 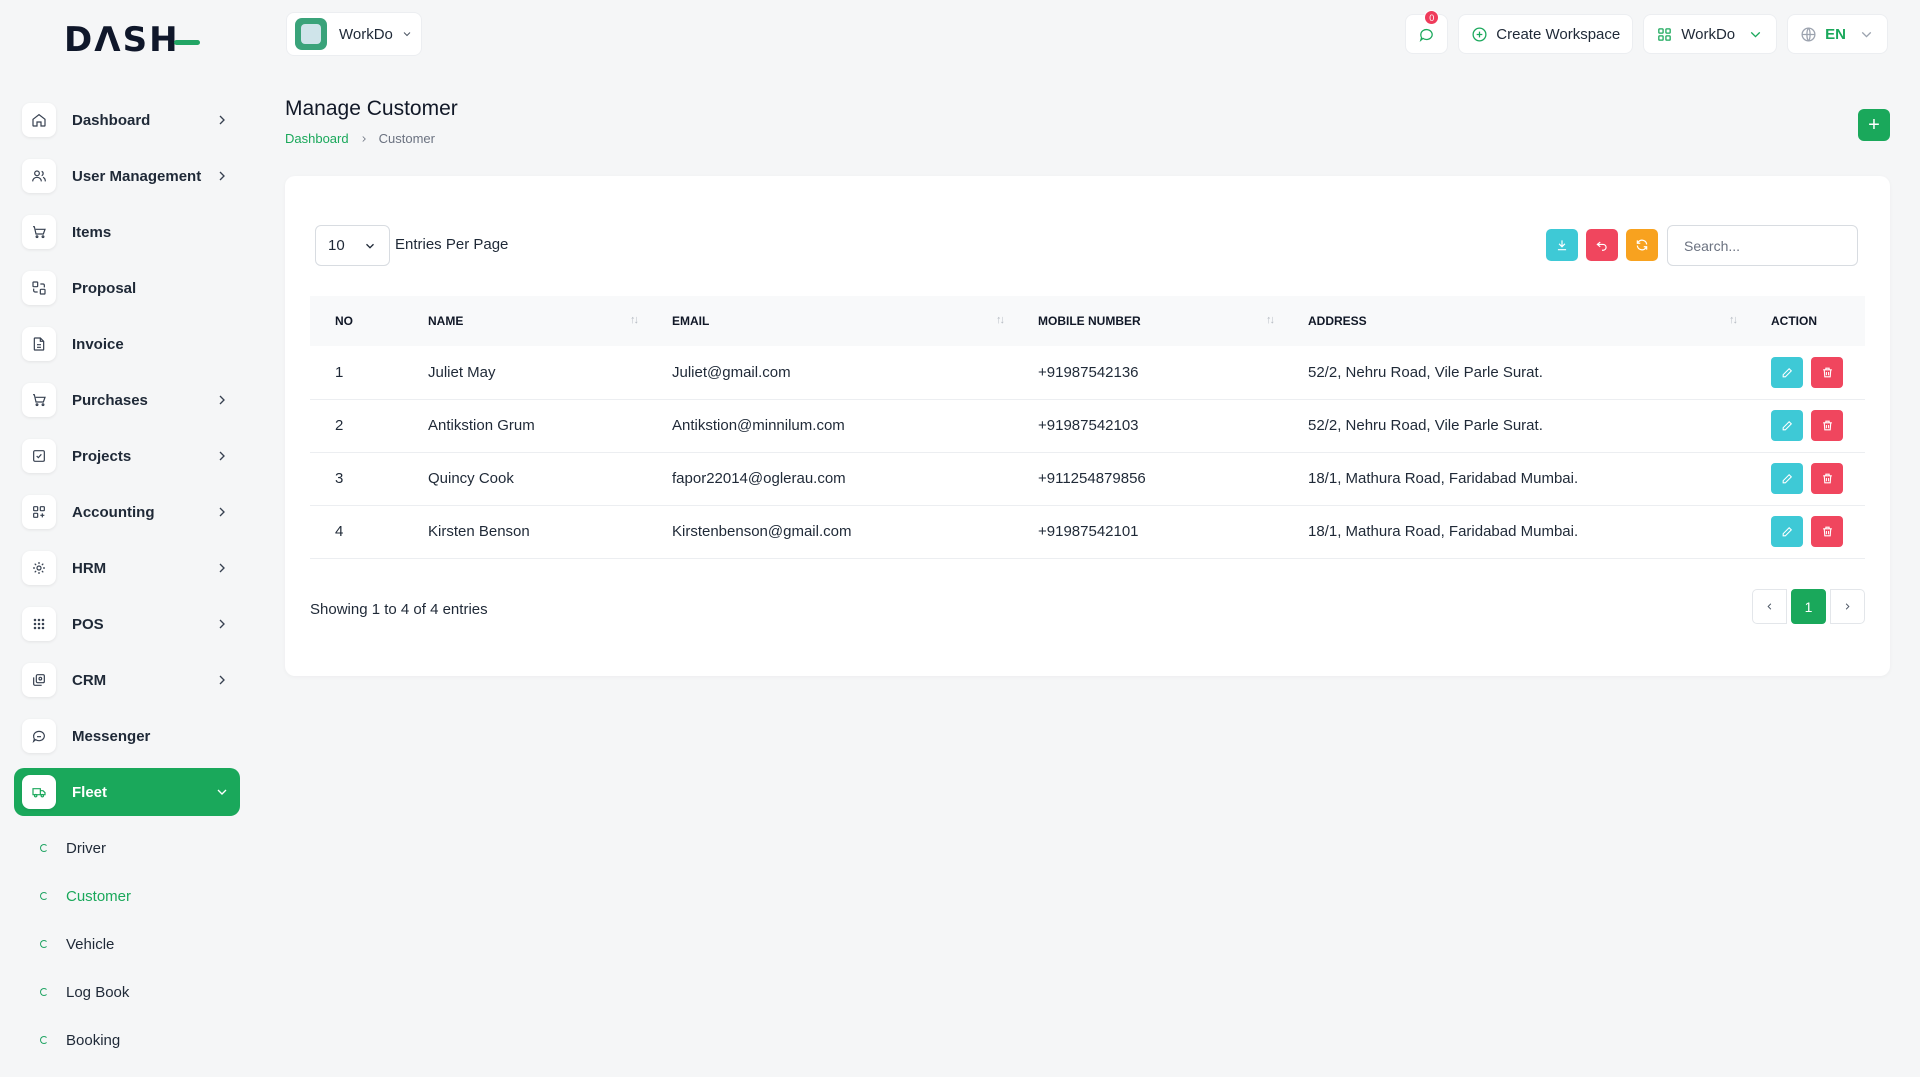 I want to click on sidebar-subitem-customer: Customer, so click(x=127, y=896).